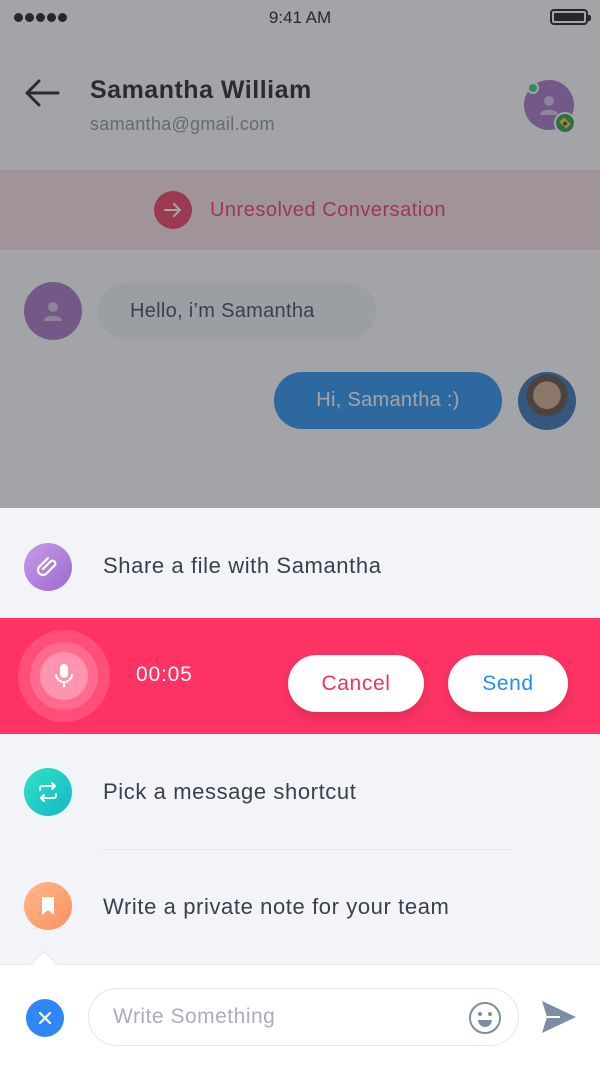 The image size is (600, 1068). I want to click on message-input-container, so click(303, 1017).